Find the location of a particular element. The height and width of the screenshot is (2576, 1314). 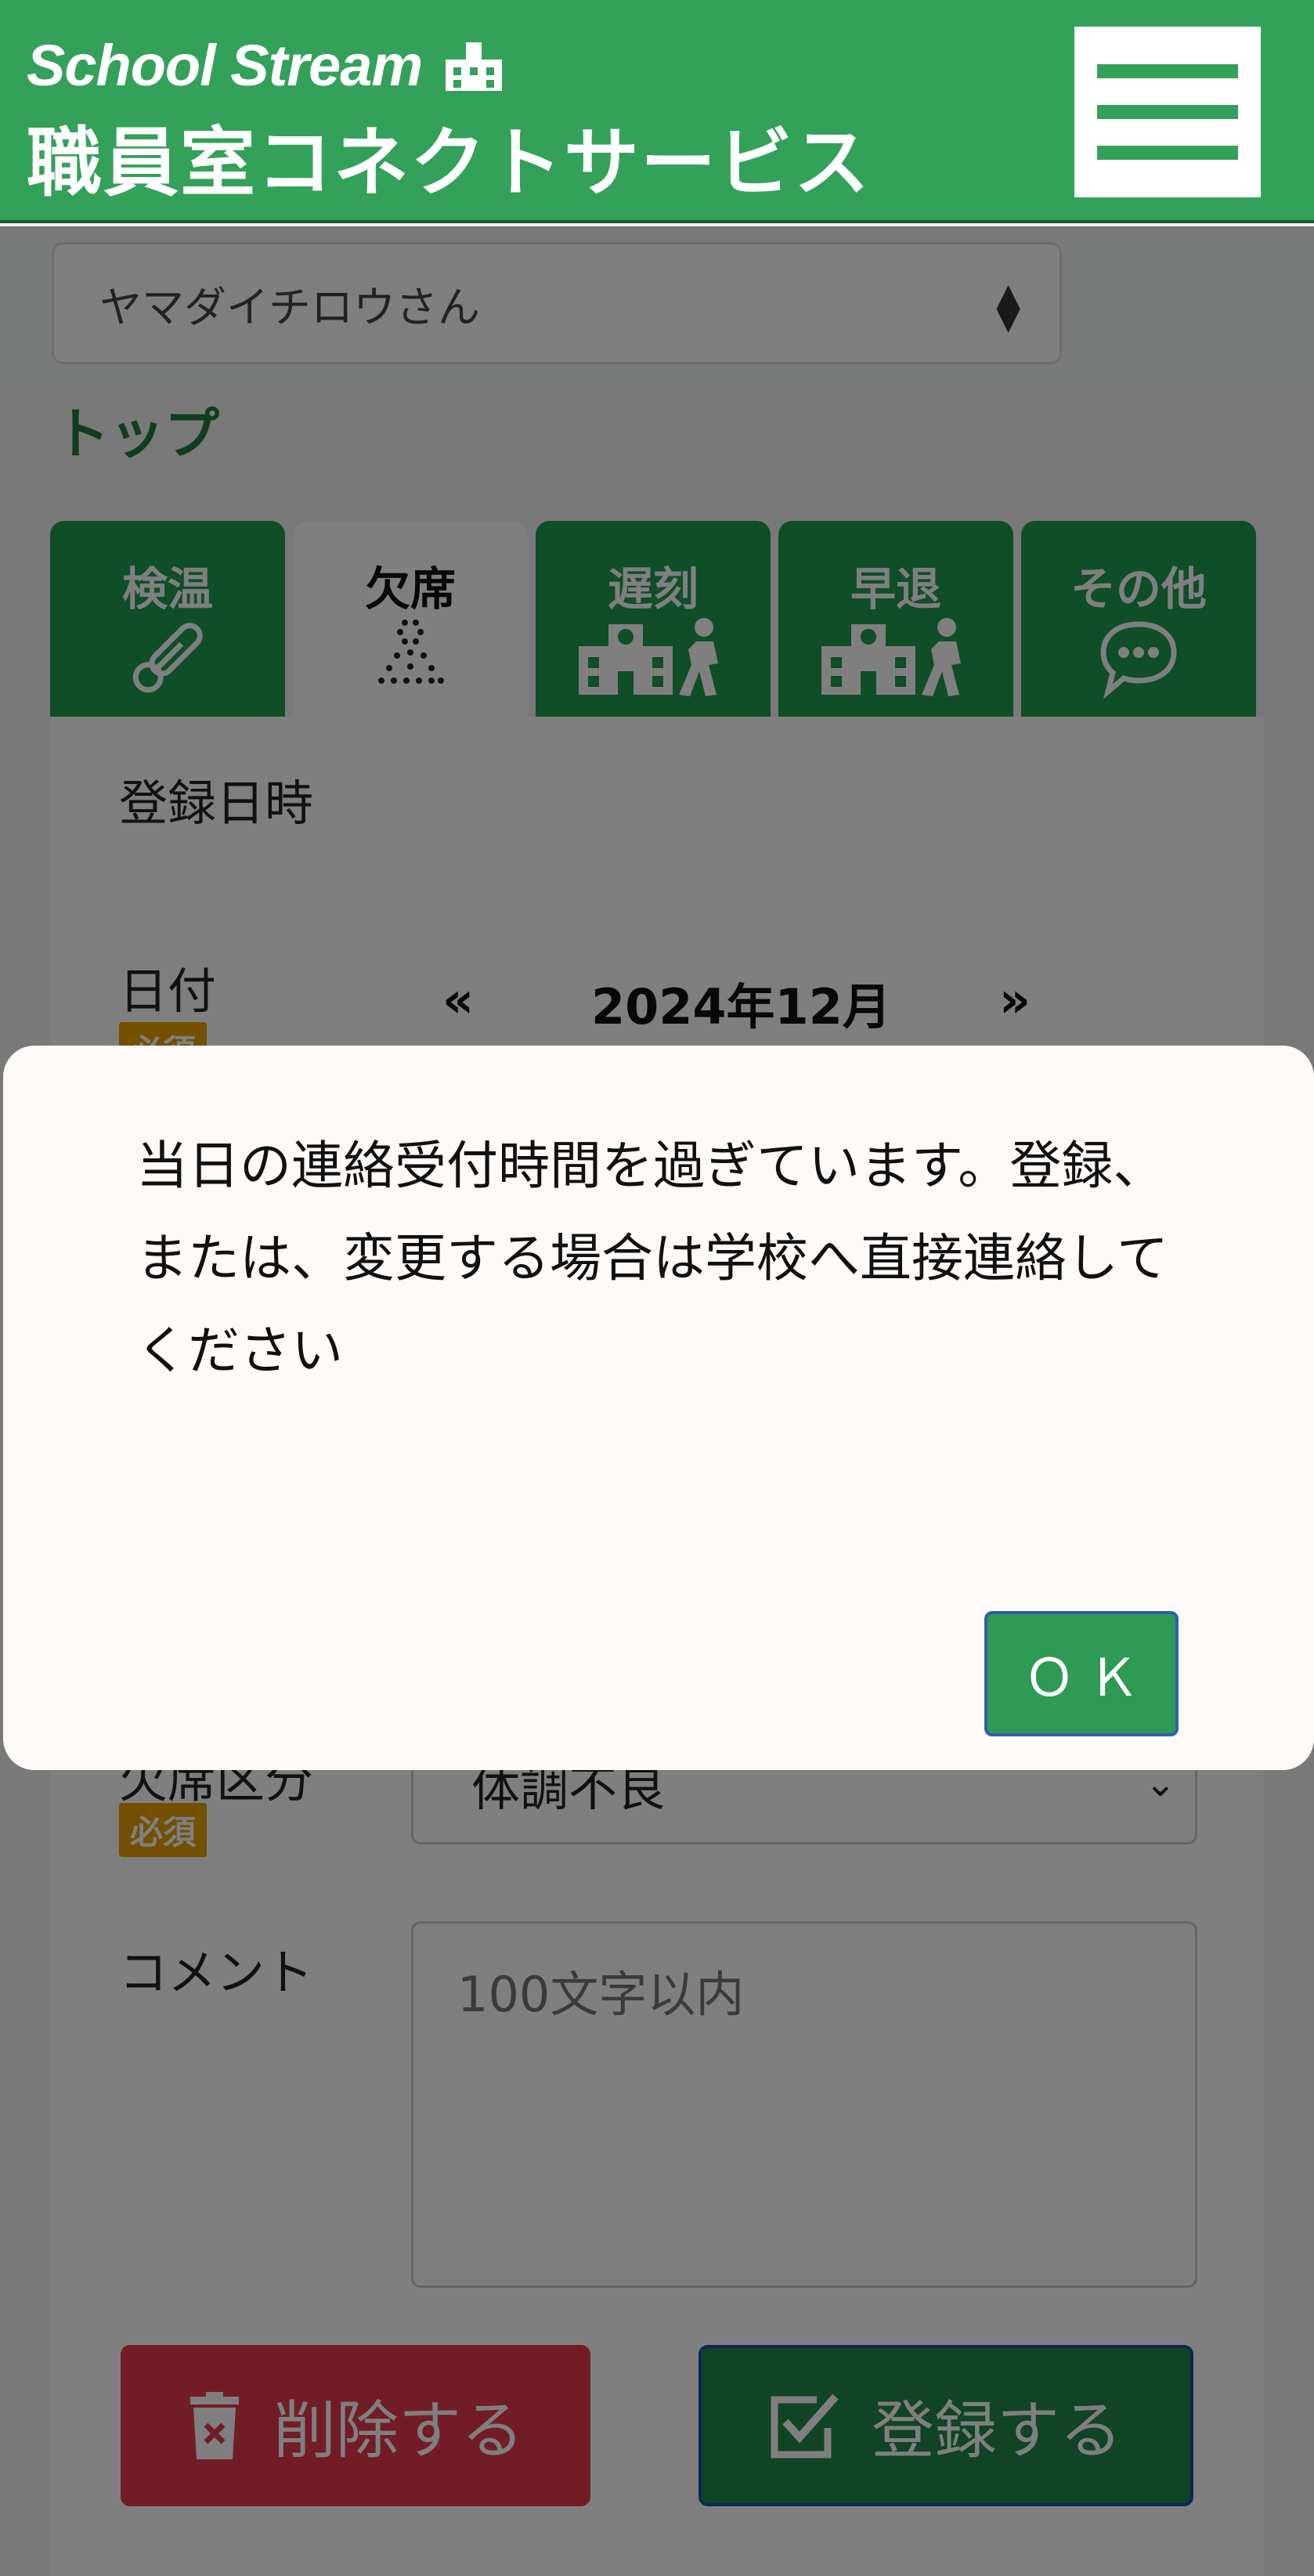

service-name: 職員室コネクトサービス is located at coordinates (449, 163).